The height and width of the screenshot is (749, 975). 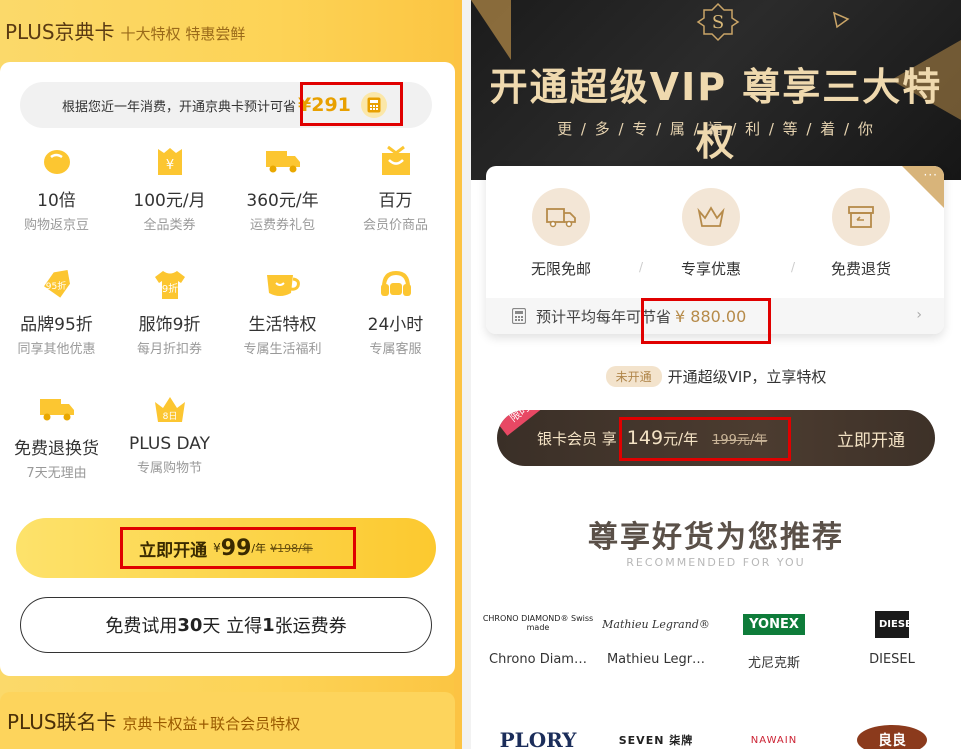 What do you see at coordinates (169, 468) in the screenshot?
I see `benefit-desc: 专属购物节` at bounding box center [169, 468].